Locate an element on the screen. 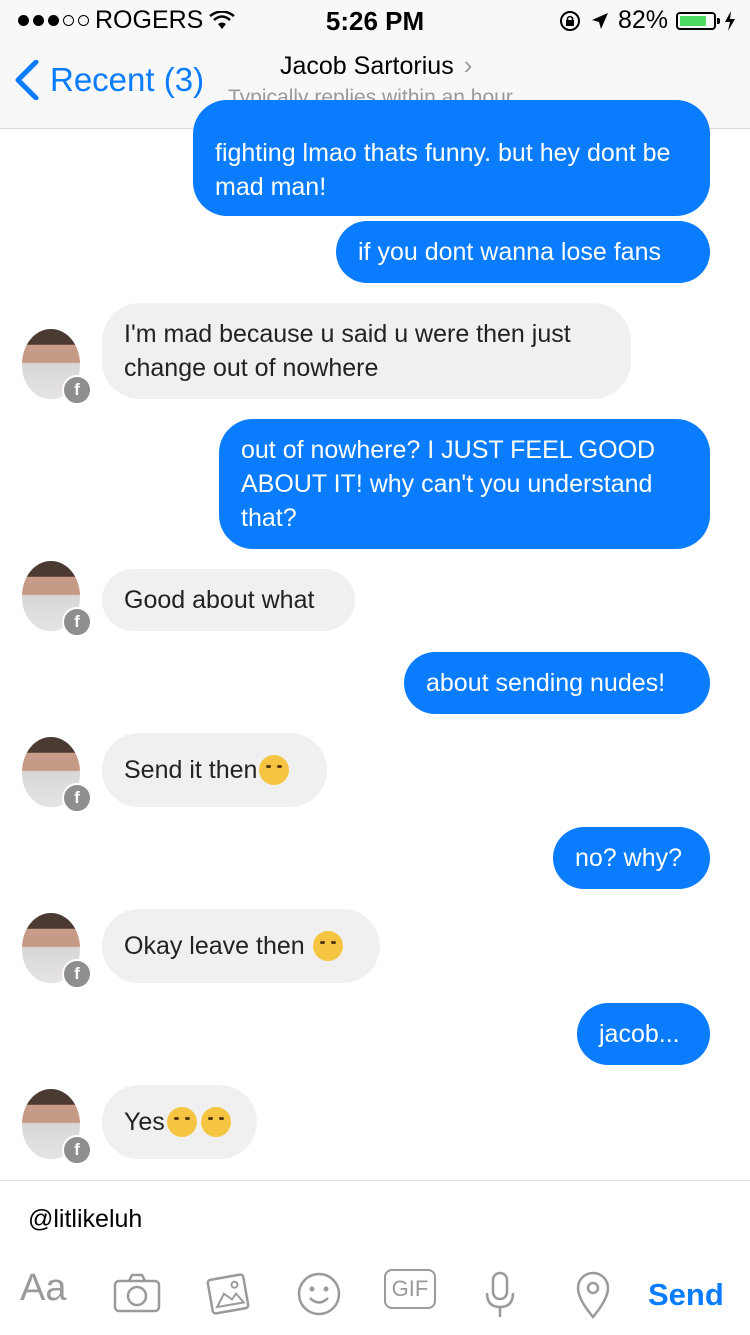 This screenshot has width=750, height=1335. contact-name-button: Jacob Sartorius › is located at coordinates (376, 65).